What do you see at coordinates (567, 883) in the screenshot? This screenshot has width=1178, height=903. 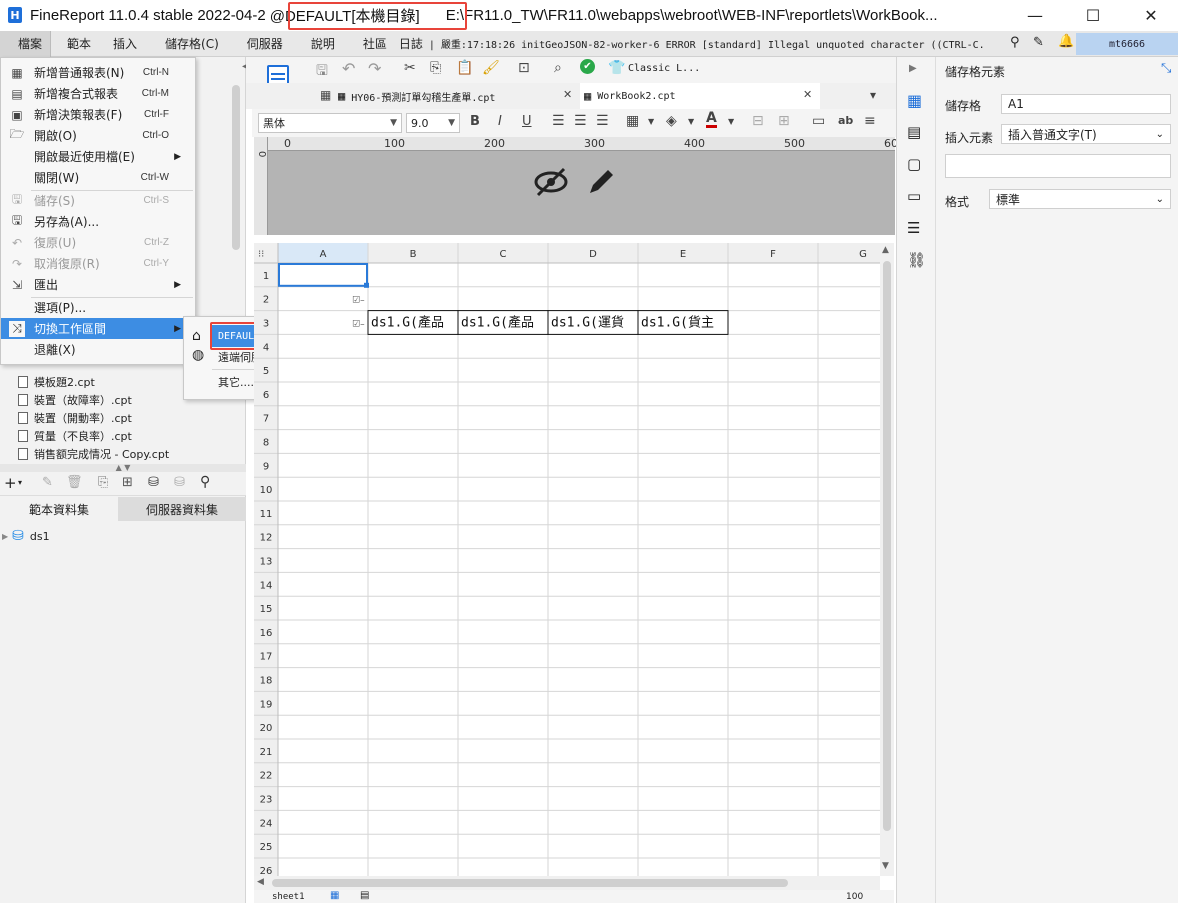 I see `horizontal-scrollbar: ◀` at bounding box center [567, 883].